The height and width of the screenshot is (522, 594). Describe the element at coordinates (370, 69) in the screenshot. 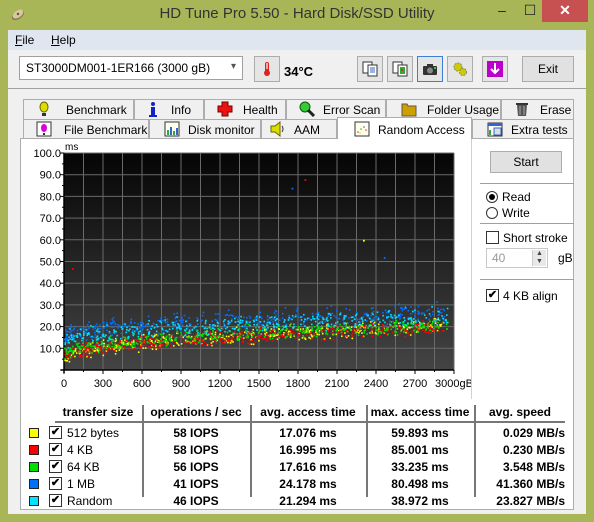

I see `copy-text-button` at that location.